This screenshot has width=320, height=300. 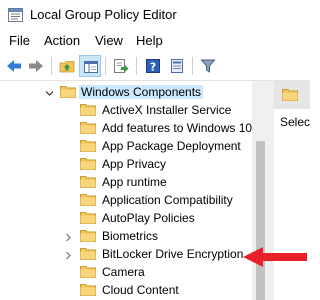 I want to click on show-hide-tree-icon, so click(x=91, y=67).